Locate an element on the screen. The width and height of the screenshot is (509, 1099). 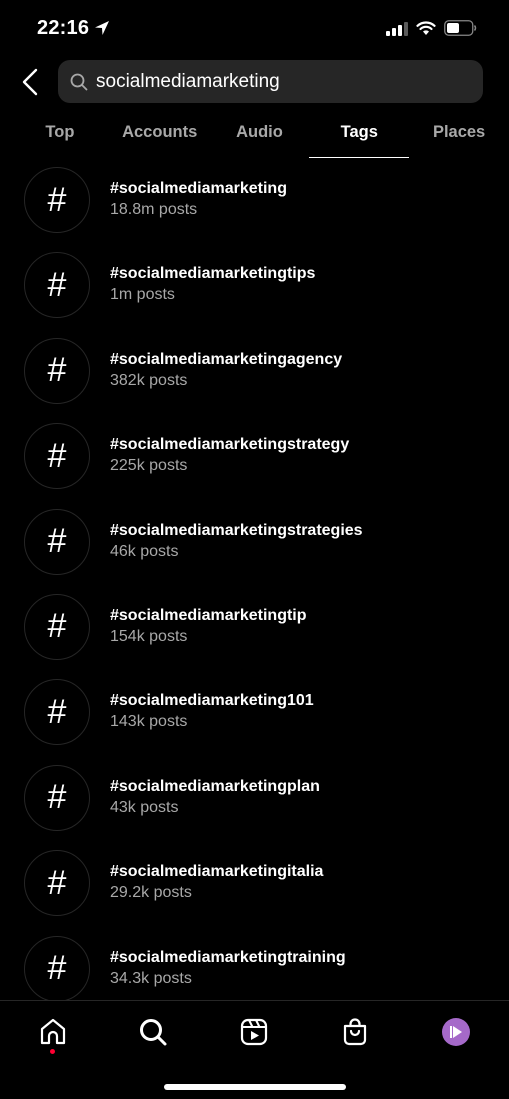
list-item: # #socialmediamarketingtips 1m posts is located at coordinates (254, 285).